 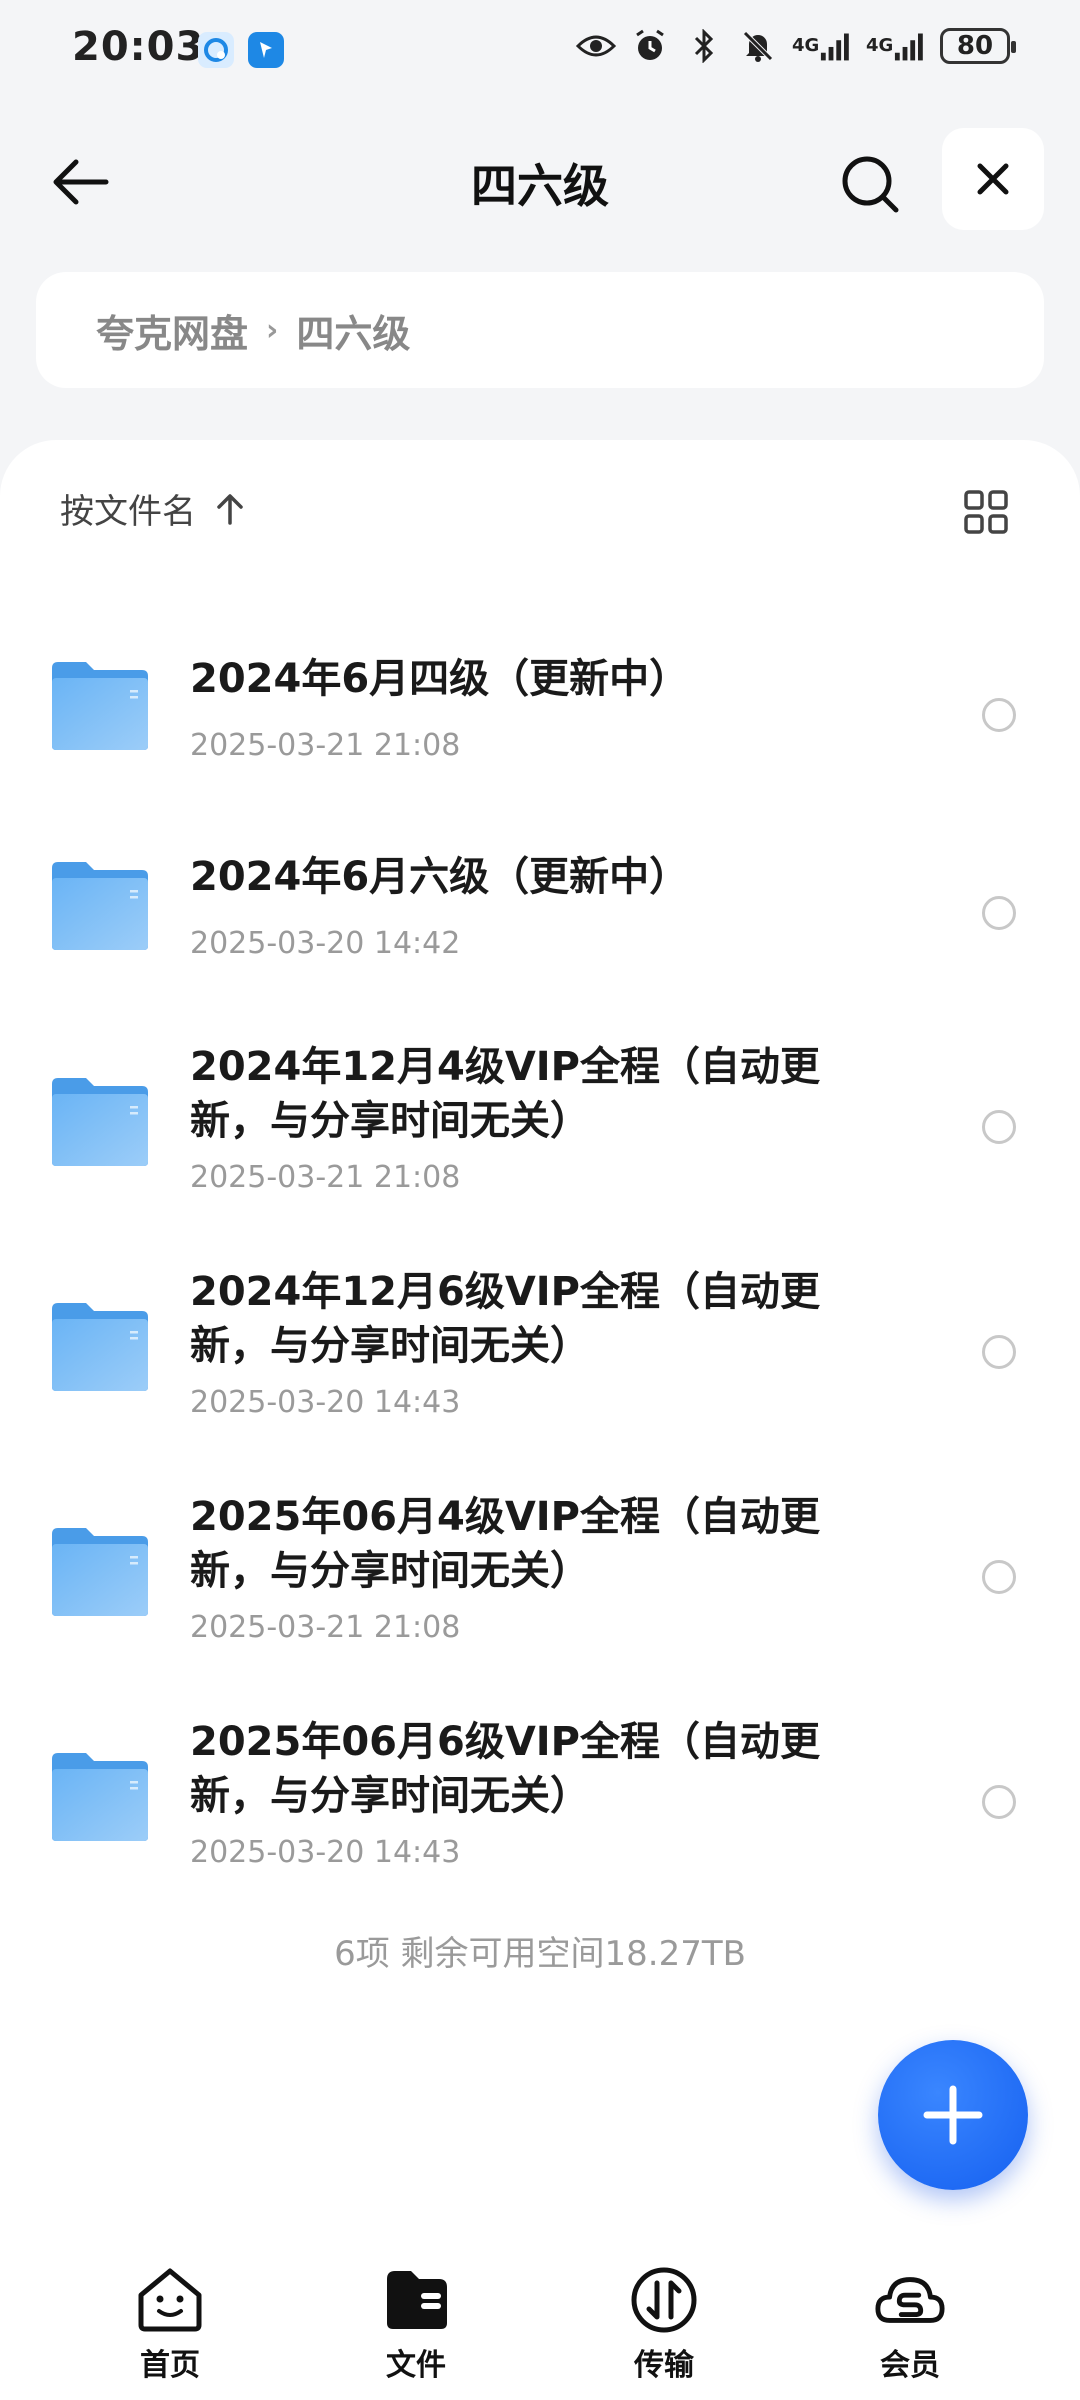 I want to click on battery-level: 80, so click(x=975, y=46).